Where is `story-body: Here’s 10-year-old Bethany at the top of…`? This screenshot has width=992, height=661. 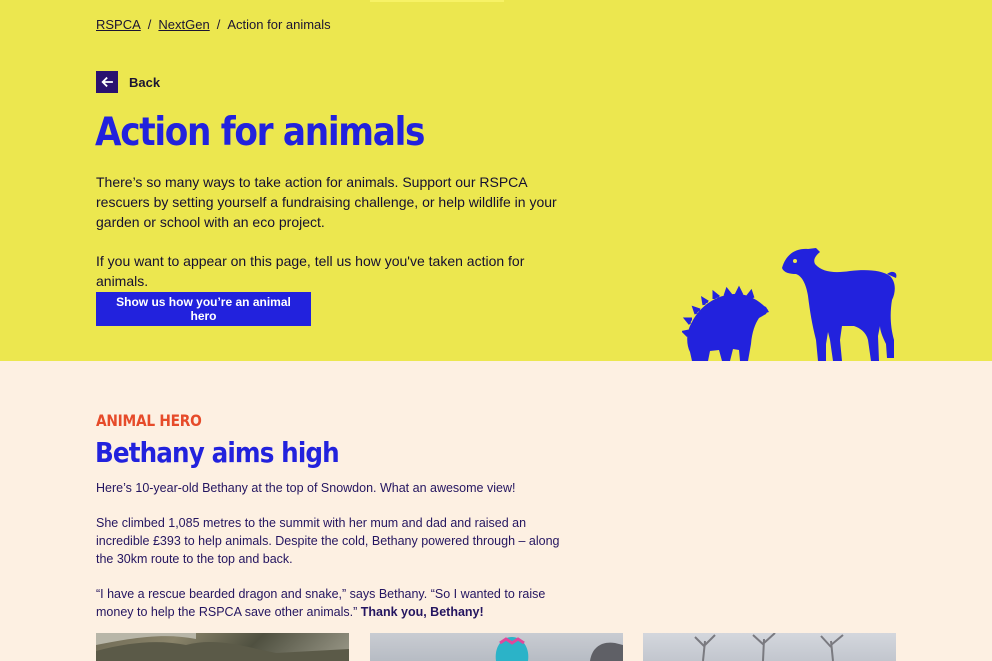
story-body: Here’s 10-year-old Bethany at the top of… is located at coordinates (336, 558).